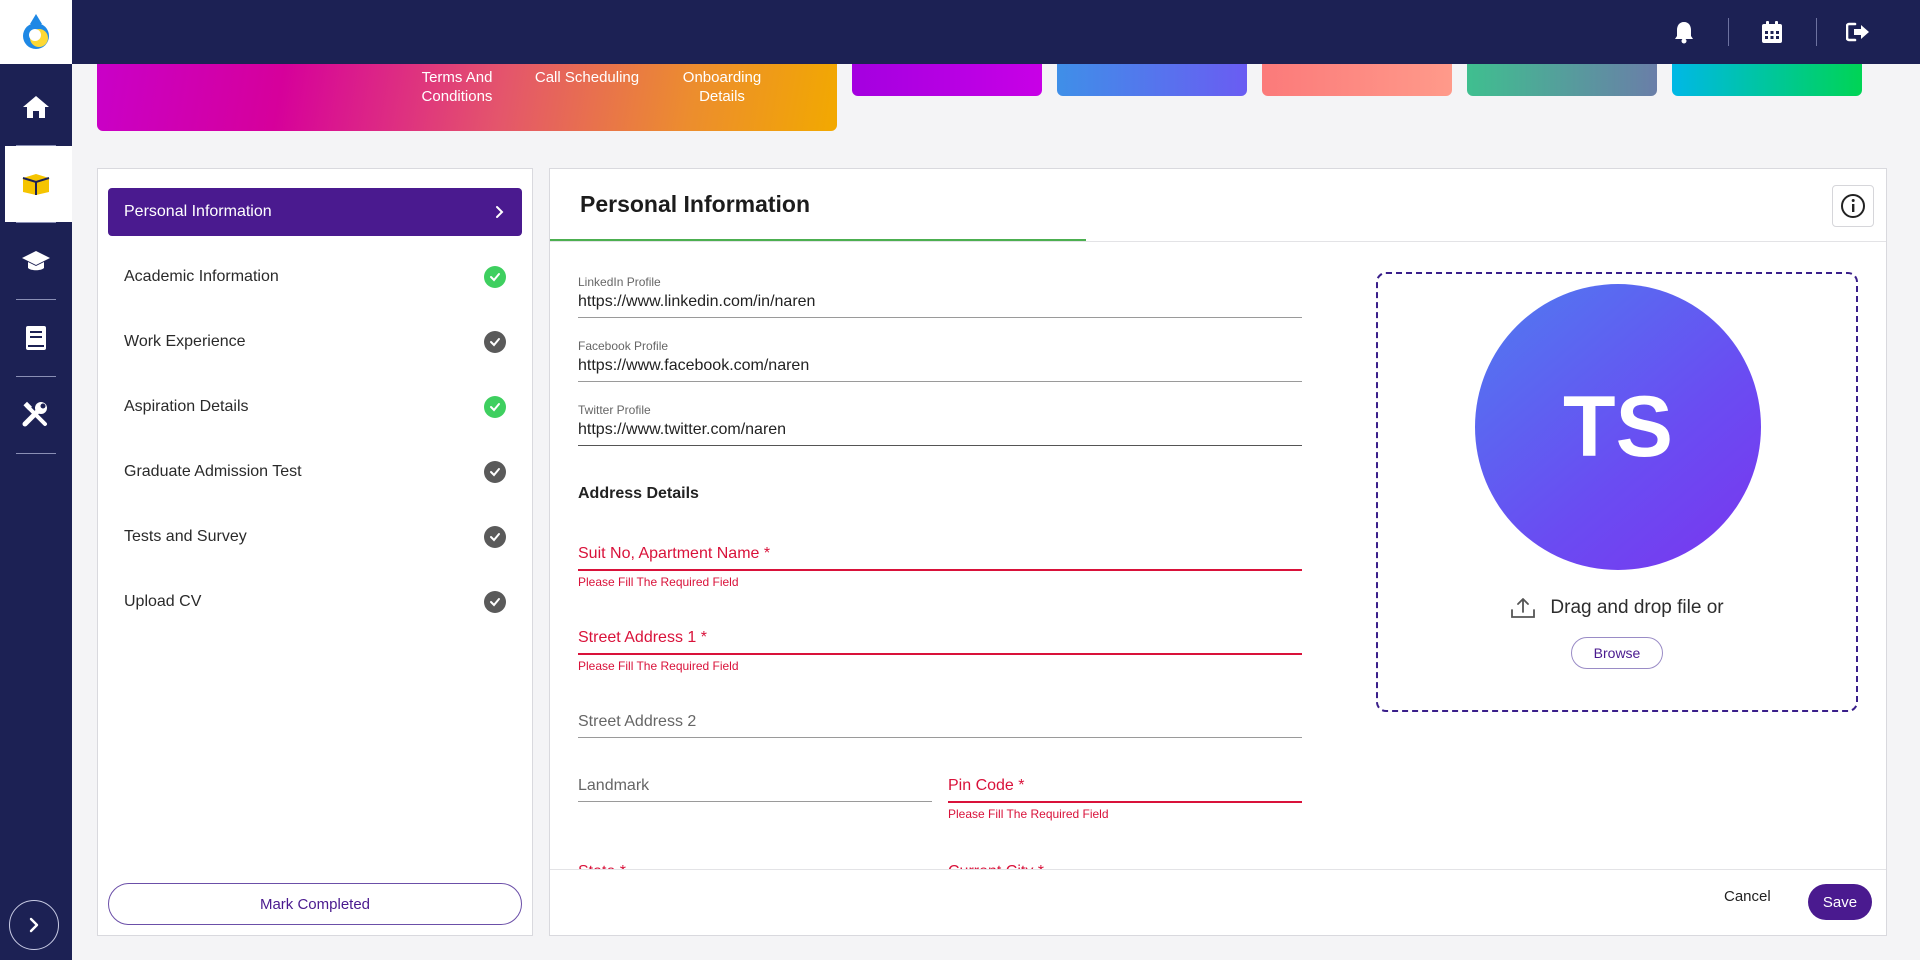 The width and height of the screenshot is (1920, 960). What do you see at coordinates (940, 367) in the screenshot?
I see `facebook-input: https://www.facebook.com/naren` at bounding box center [940, 367].